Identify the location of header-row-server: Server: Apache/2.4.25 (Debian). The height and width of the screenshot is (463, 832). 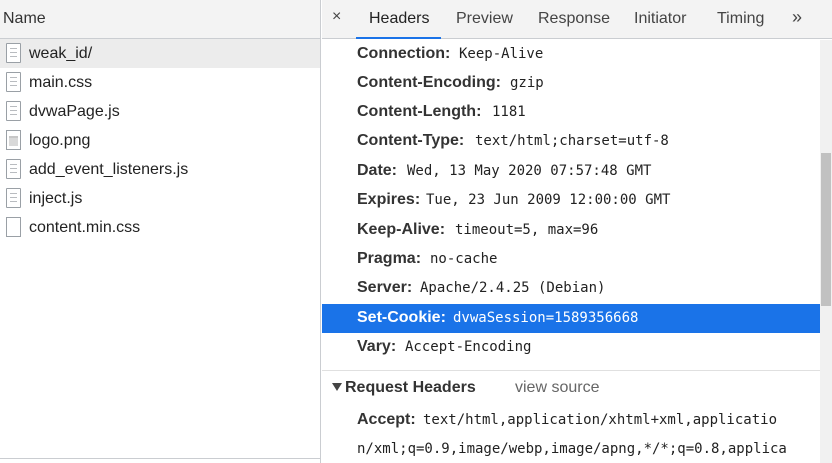
(571, 288).